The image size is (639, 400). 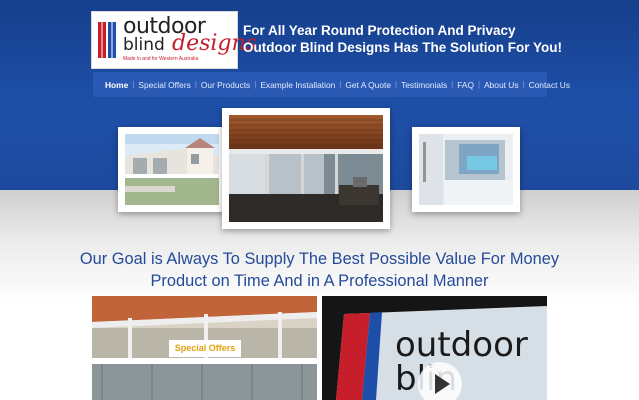 What do you see at coordinates (461, 345) in the screenshot?
I see `video-text-line-1: outdoor` at bounding box center [461, 345].